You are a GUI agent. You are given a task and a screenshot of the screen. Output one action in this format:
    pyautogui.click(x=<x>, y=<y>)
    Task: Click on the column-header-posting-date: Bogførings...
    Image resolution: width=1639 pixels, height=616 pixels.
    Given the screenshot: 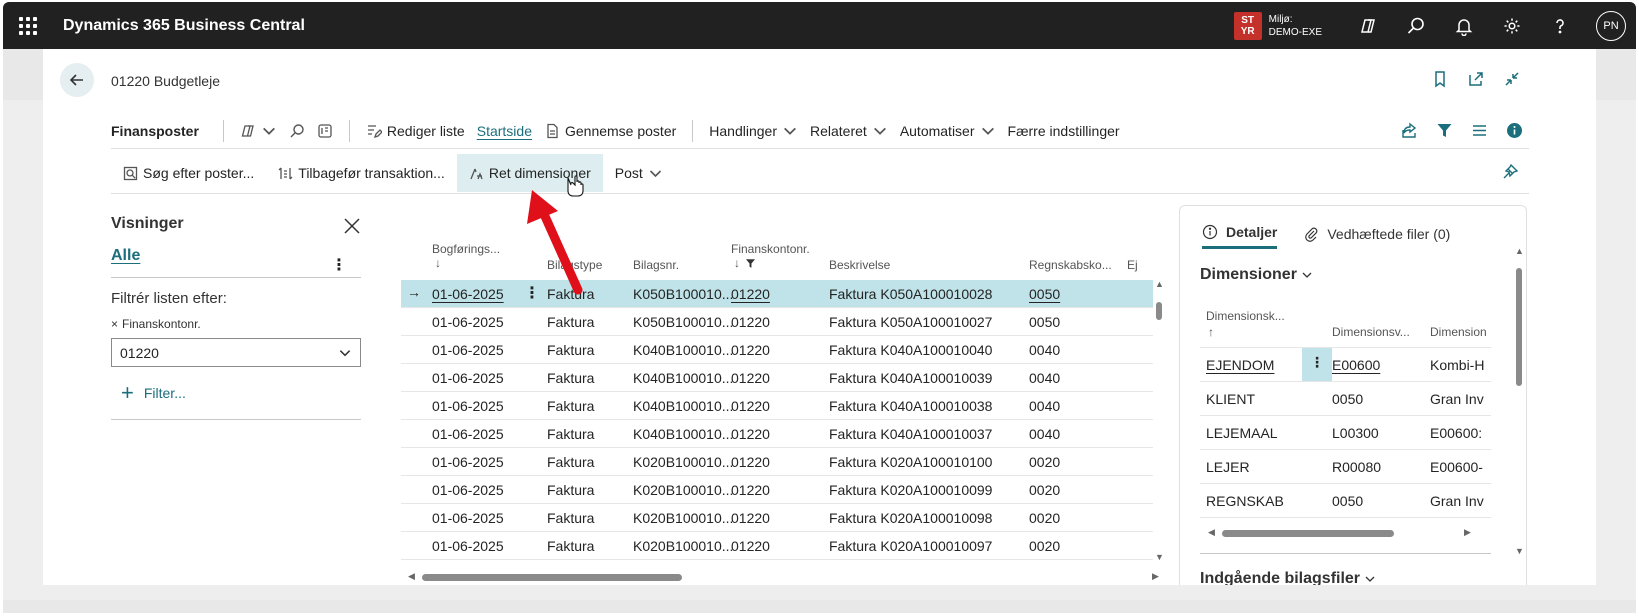 What is the action you would take?
    pyautogui.click(x=466, y=249)
    